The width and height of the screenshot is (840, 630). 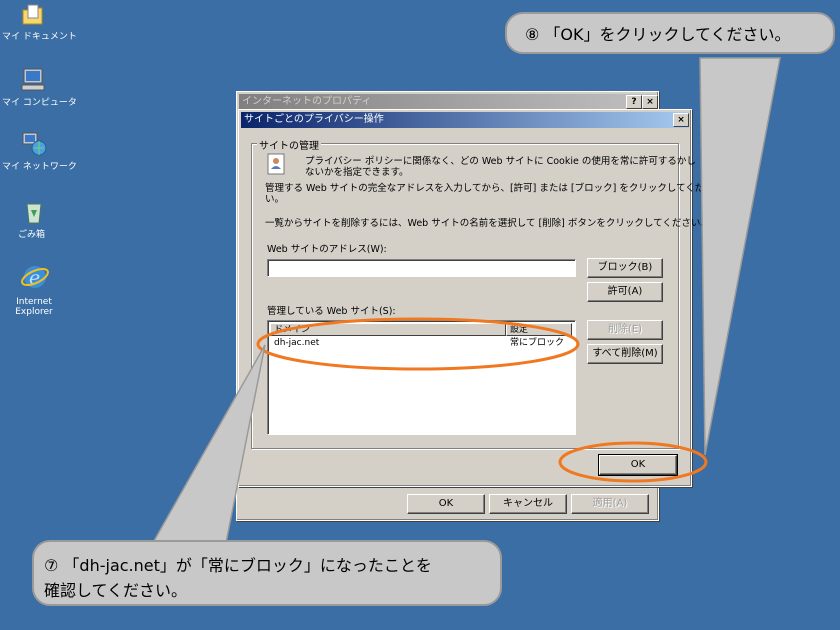 I want to click on desktop-icon-label: Internet Explorer, so click(x=34, y=307).